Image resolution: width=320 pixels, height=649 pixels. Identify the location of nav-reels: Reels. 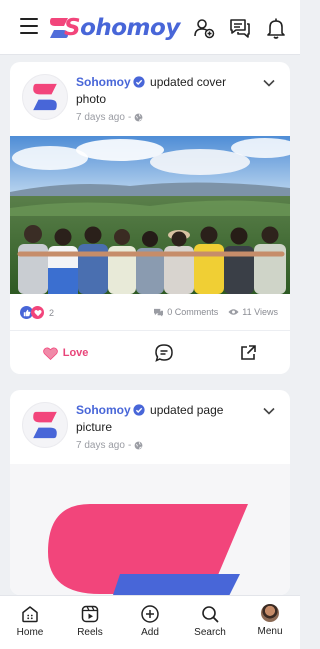
(90, 622).